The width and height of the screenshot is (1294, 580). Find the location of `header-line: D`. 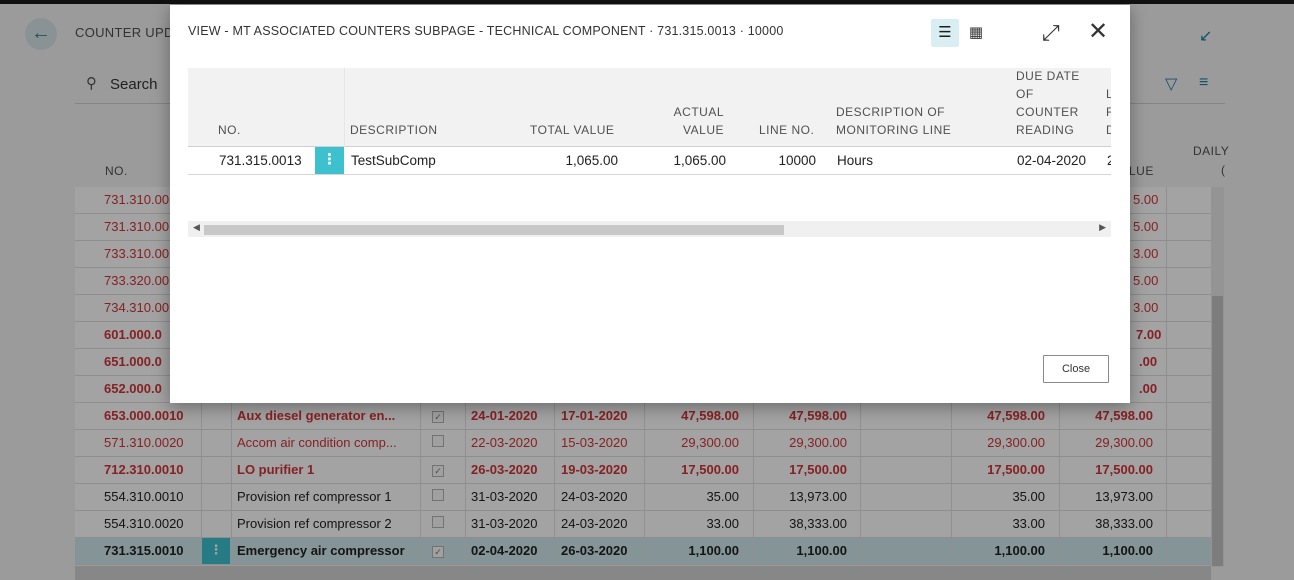

header-line: D is located at coordinates (1108, 130).